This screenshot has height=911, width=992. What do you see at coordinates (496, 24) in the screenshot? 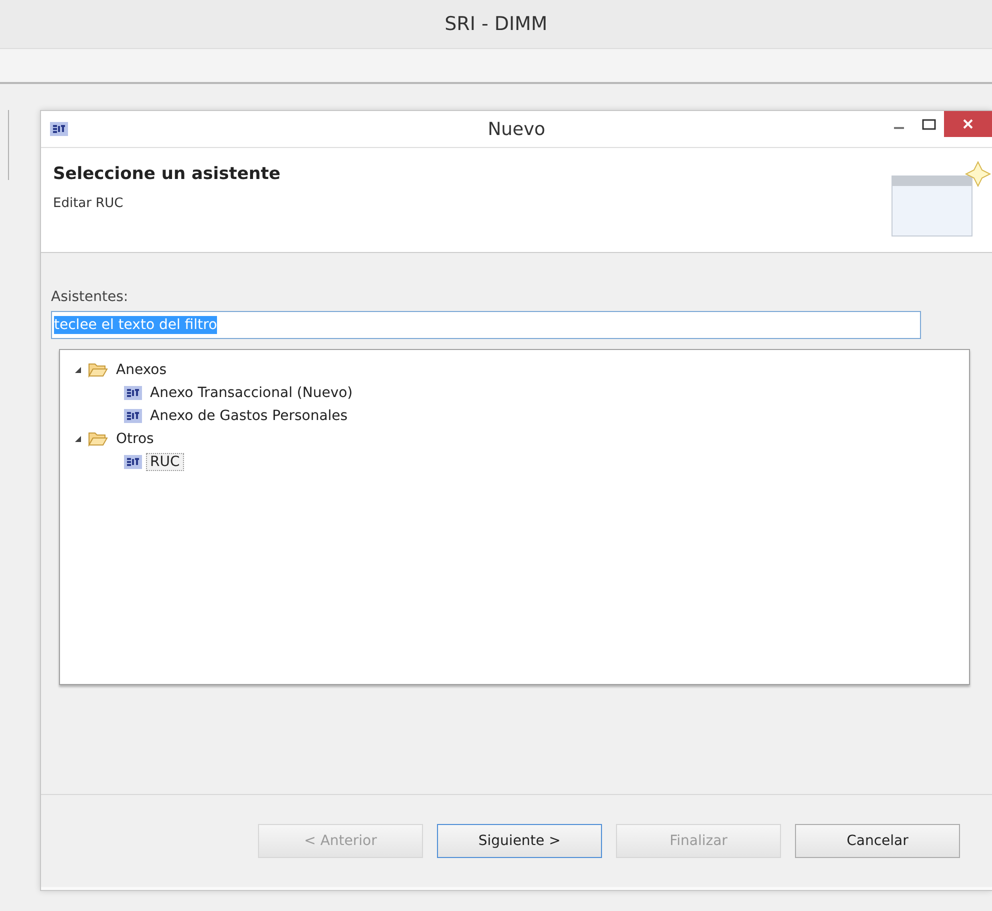
I see `app-title: SRI - DIMM` at bounding box center [496, 24].